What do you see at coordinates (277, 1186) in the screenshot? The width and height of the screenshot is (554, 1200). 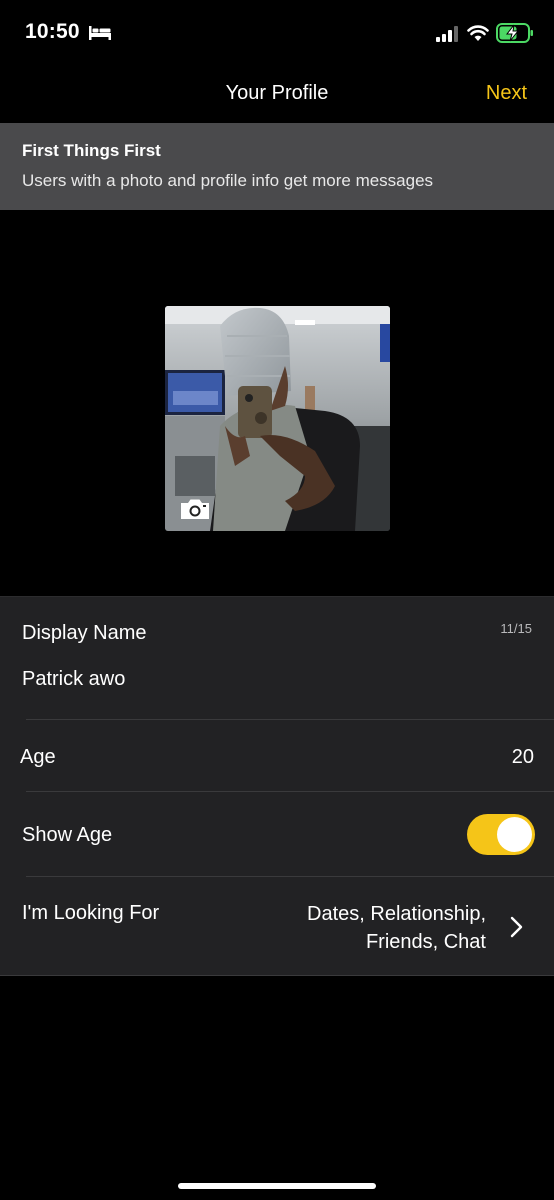 I see `home-indicator` at bounding box center [277, 1186].